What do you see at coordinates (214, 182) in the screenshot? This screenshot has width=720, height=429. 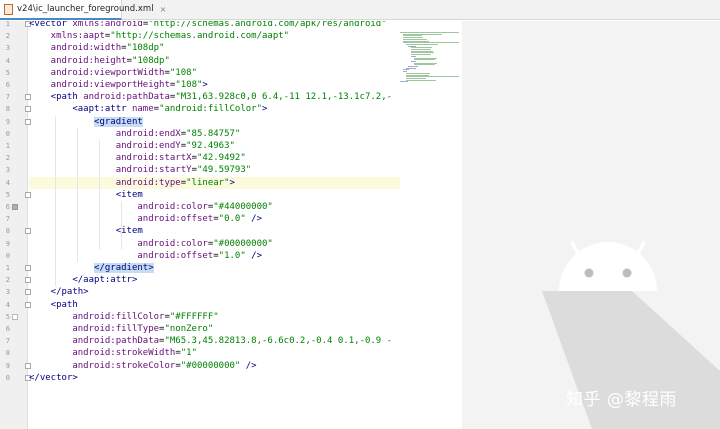 I see `code-line: android:type="linear">` at bounding box center [214, 182].